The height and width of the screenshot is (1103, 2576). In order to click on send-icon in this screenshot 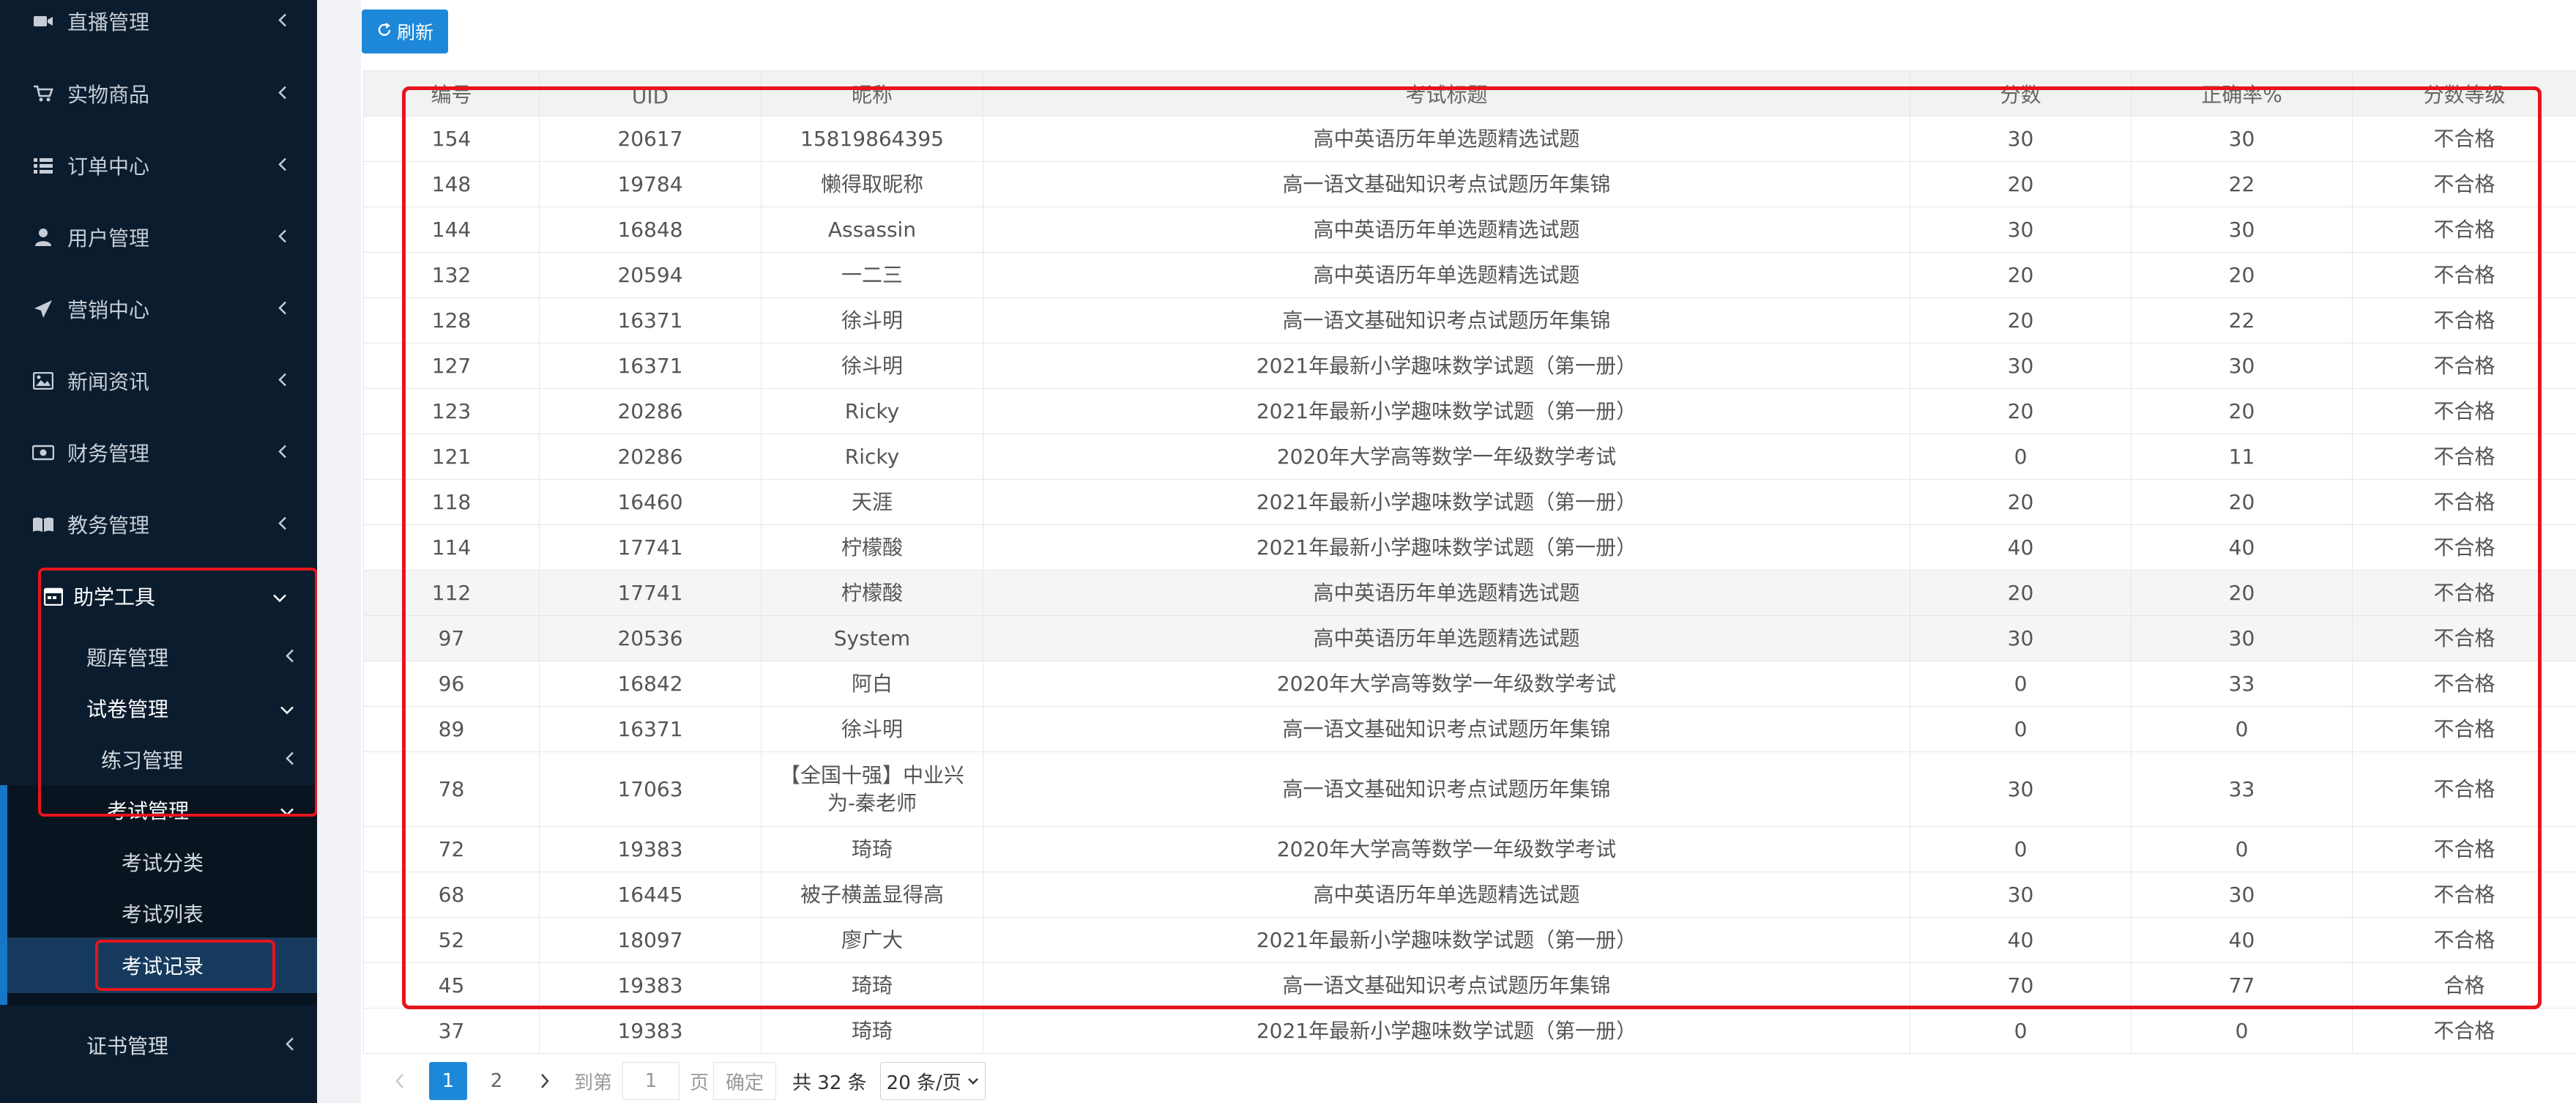, I will do `click(43, 309)`.